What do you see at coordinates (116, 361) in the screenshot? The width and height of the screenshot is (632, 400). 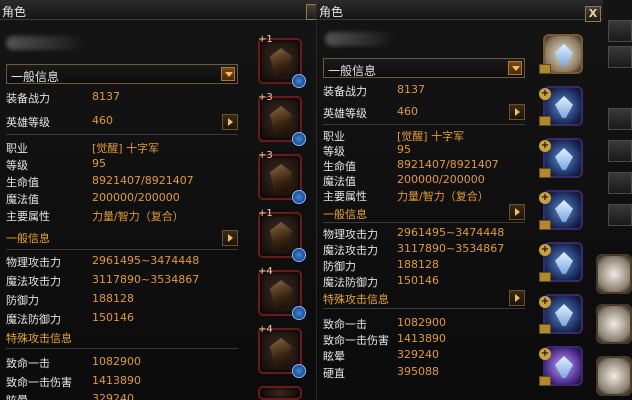 I see `stat-value: 1082900` at bounding box center [116, 361].